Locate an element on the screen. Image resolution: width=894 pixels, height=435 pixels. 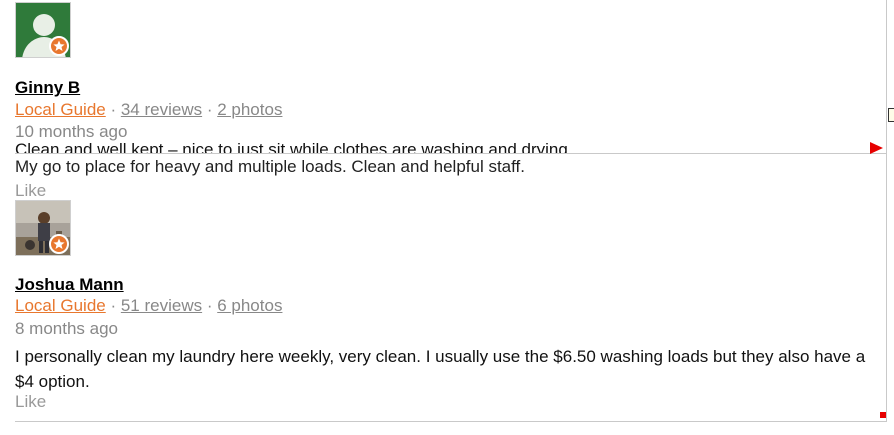
reviewer-name: Ginny B is located at coordinates (47, 88).